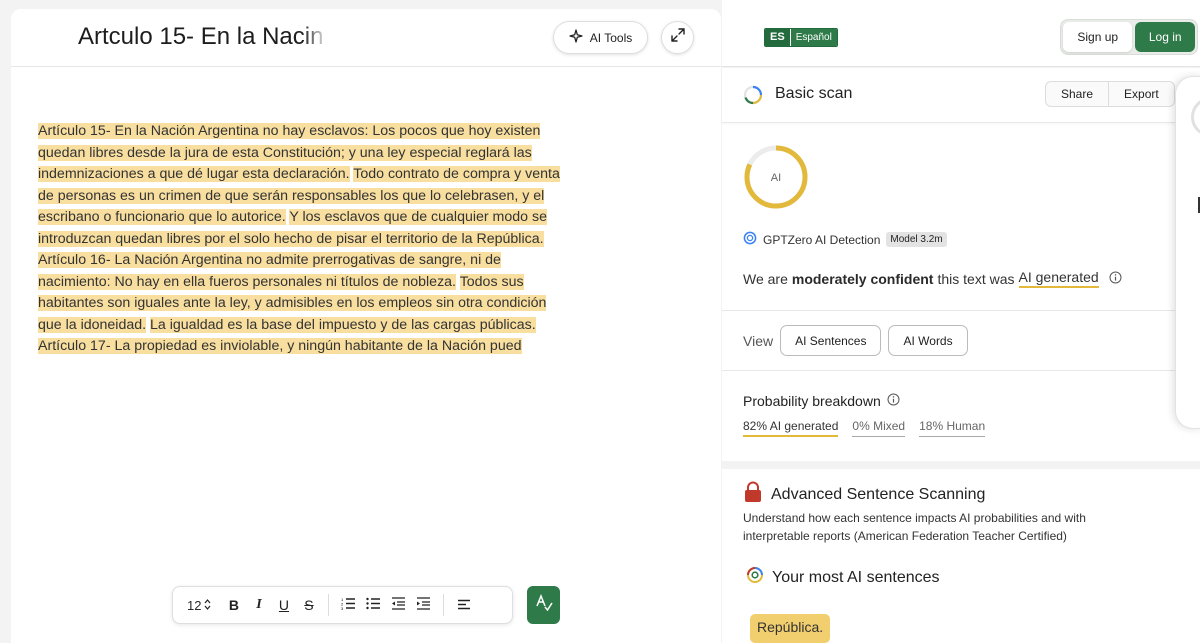 The height and width of the screenshot is (643, 1200). Describe the element at coordinates (812, 401) in the screenshot. I see `probability-title-text: Probability breakdown` at that location.